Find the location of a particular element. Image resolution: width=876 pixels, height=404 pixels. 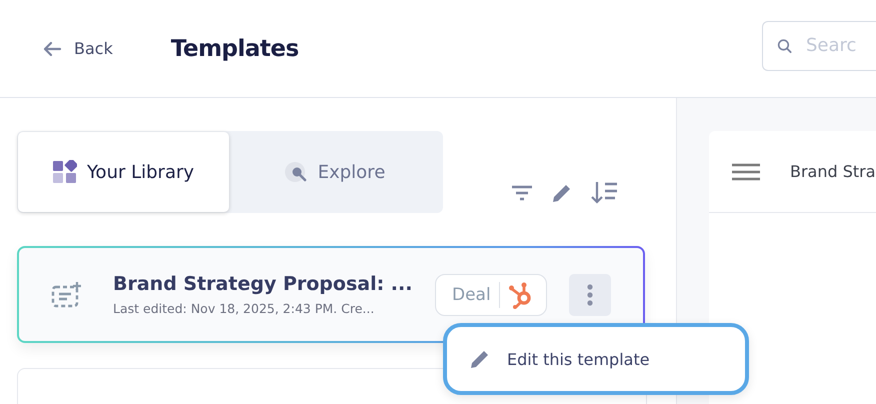

kebab-icon is located at coordinates (589, 295).